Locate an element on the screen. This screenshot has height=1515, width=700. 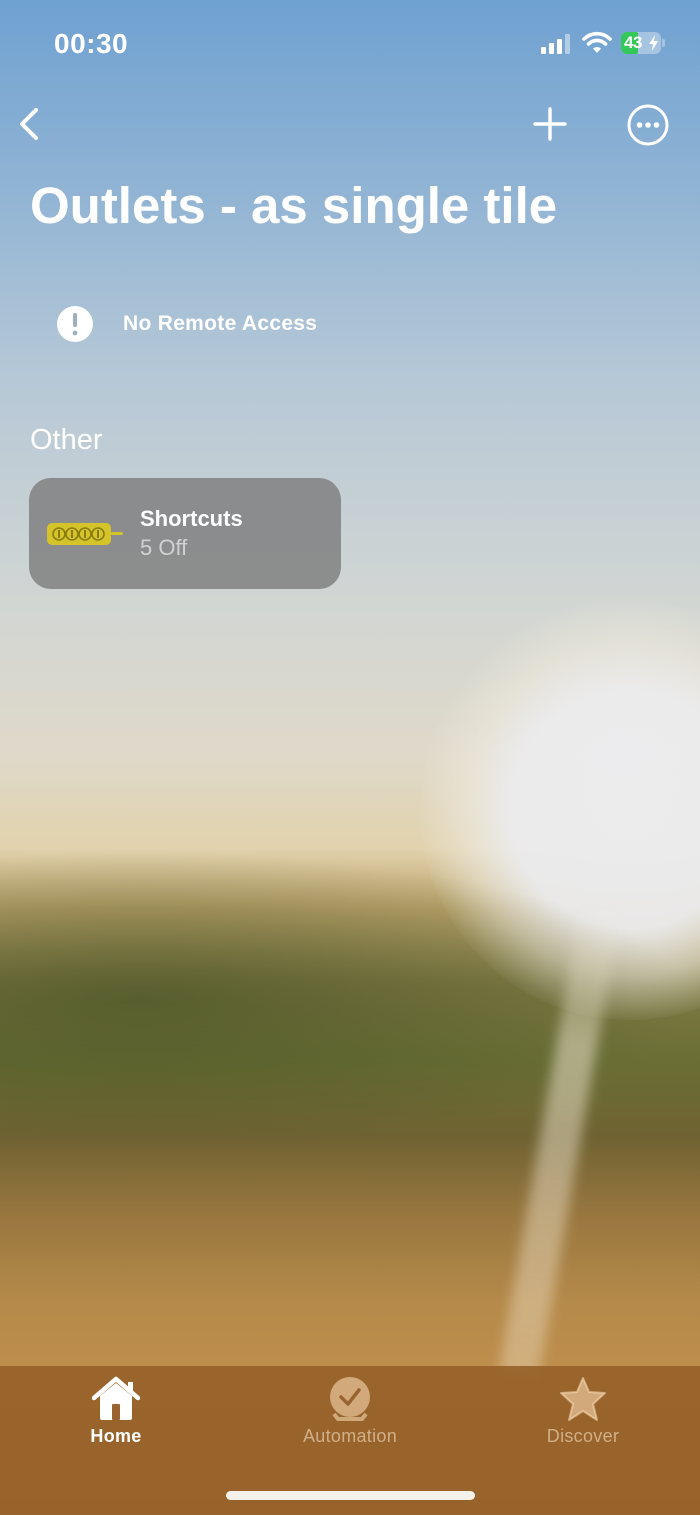
tab-discover-label: Discover is located at coordinates (583, 1436).